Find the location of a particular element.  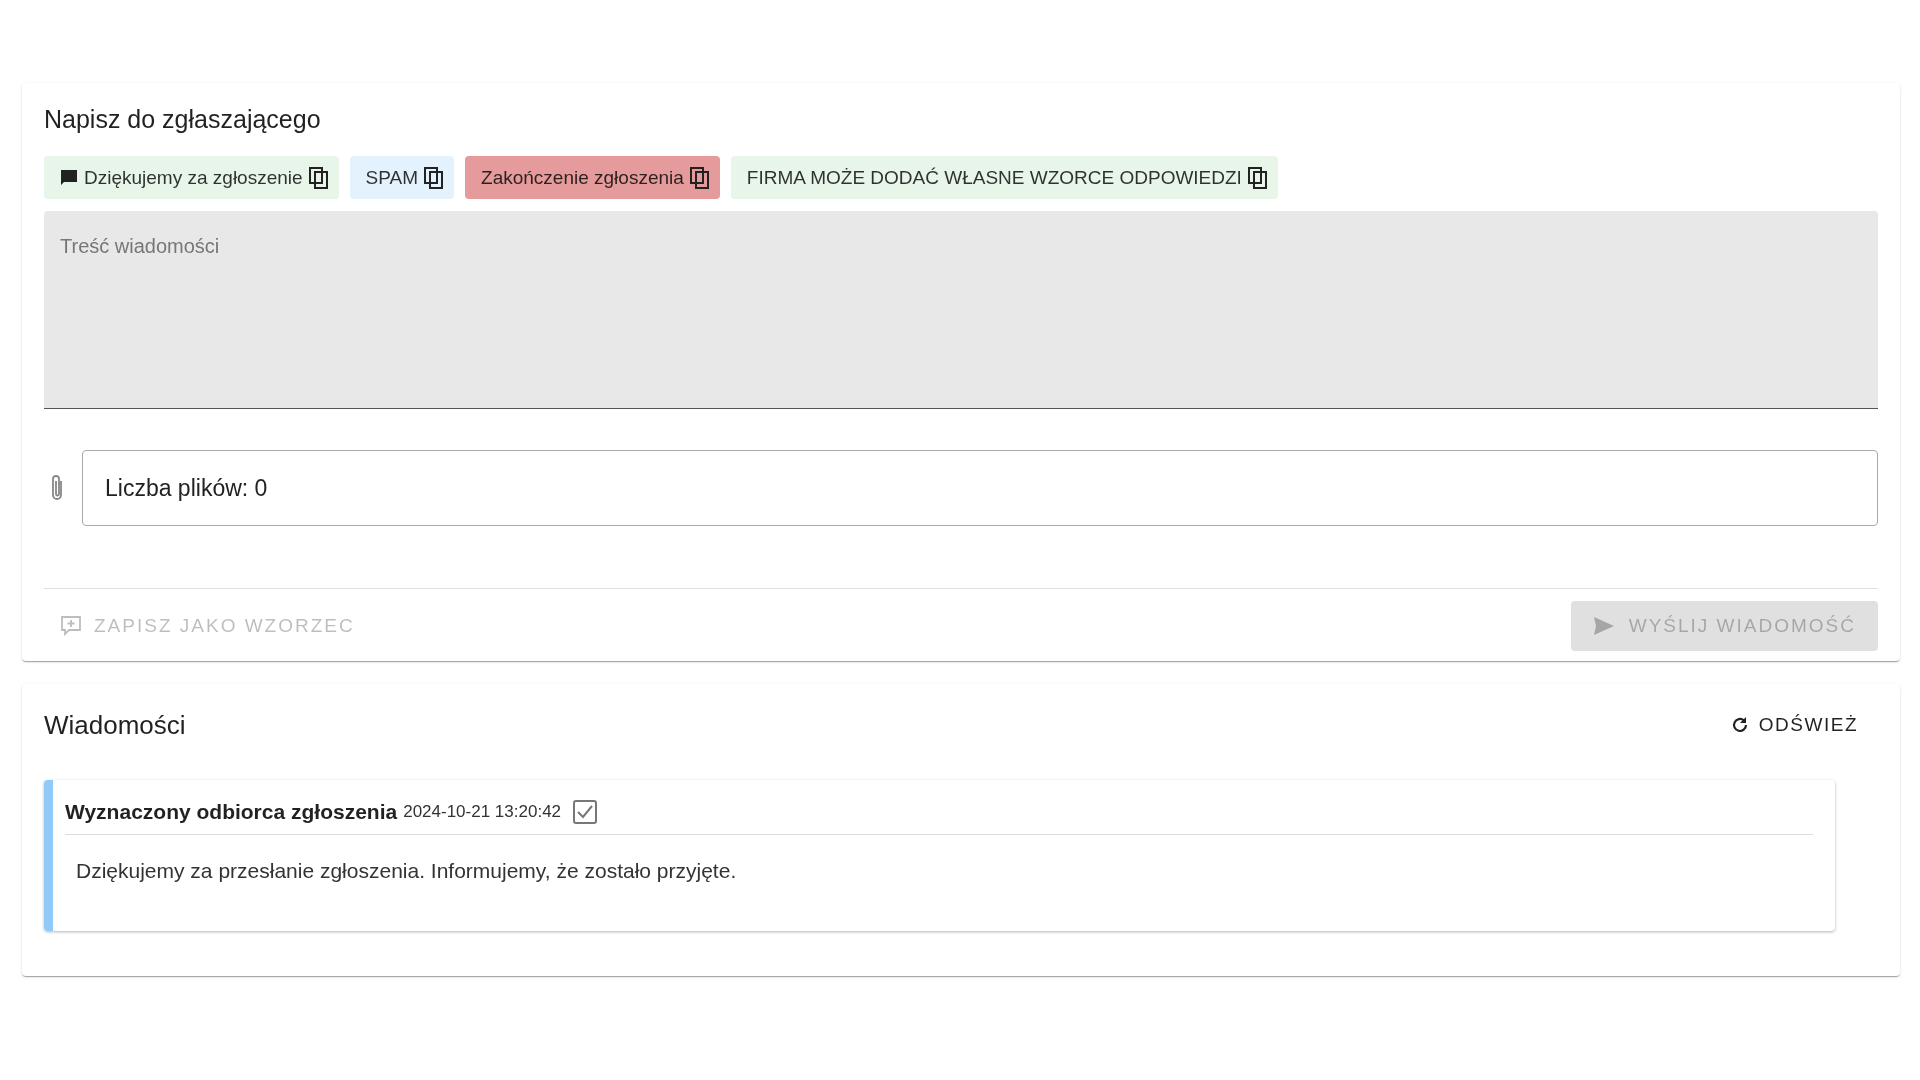

template-chip: Dziękujemy za zgłoszenie is located at coordinates (191, 177).